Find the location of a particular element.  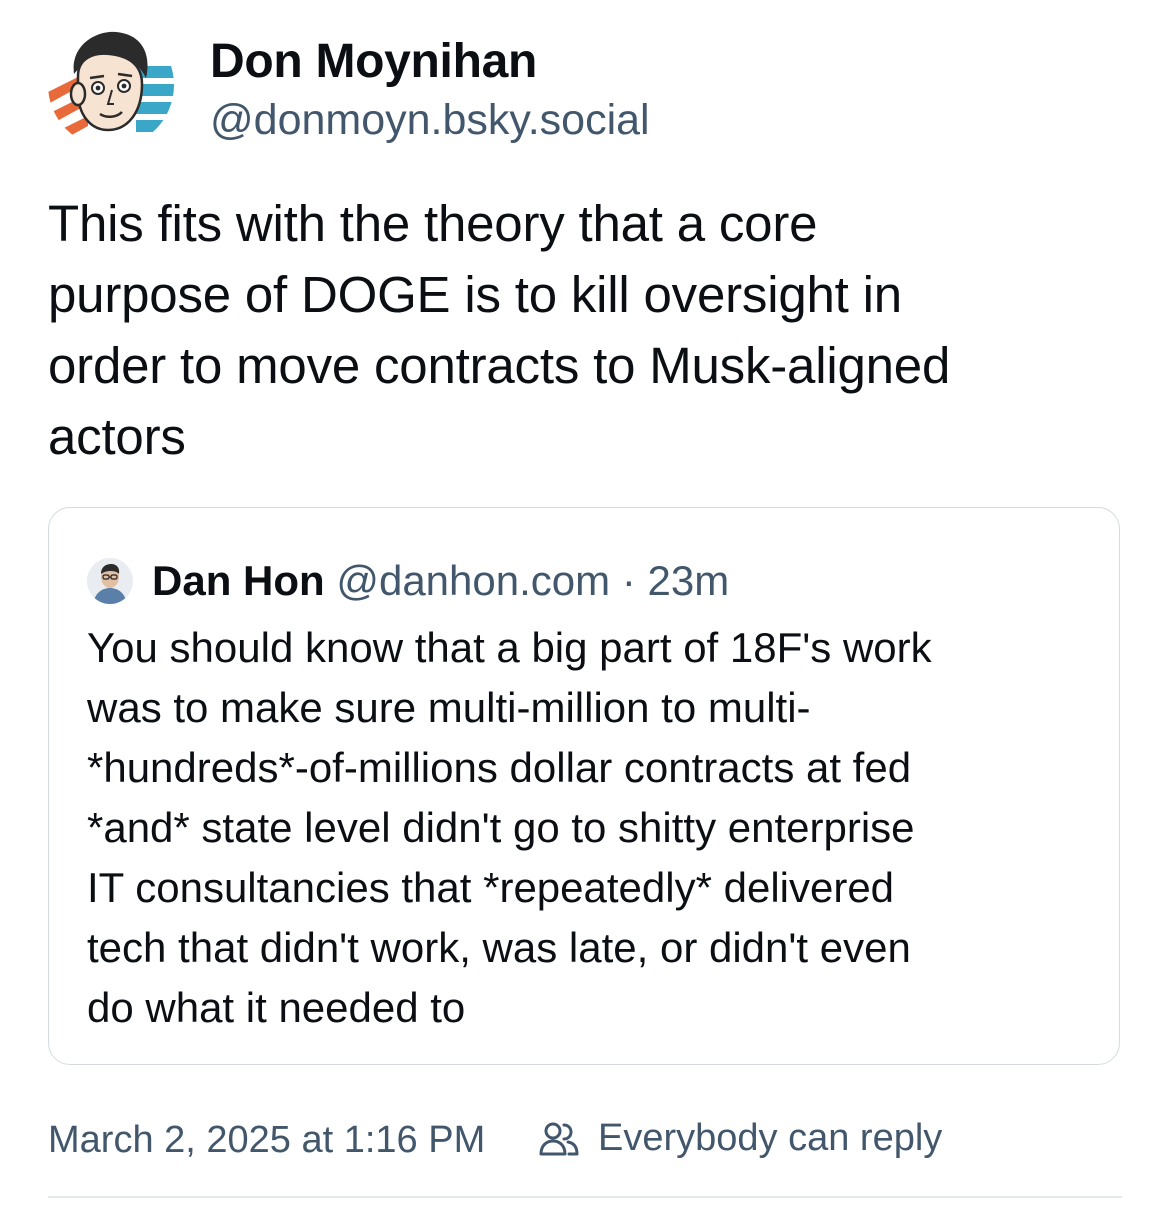

reply-setting-label: Everybody can reply is located at coordinates (770, 1138).